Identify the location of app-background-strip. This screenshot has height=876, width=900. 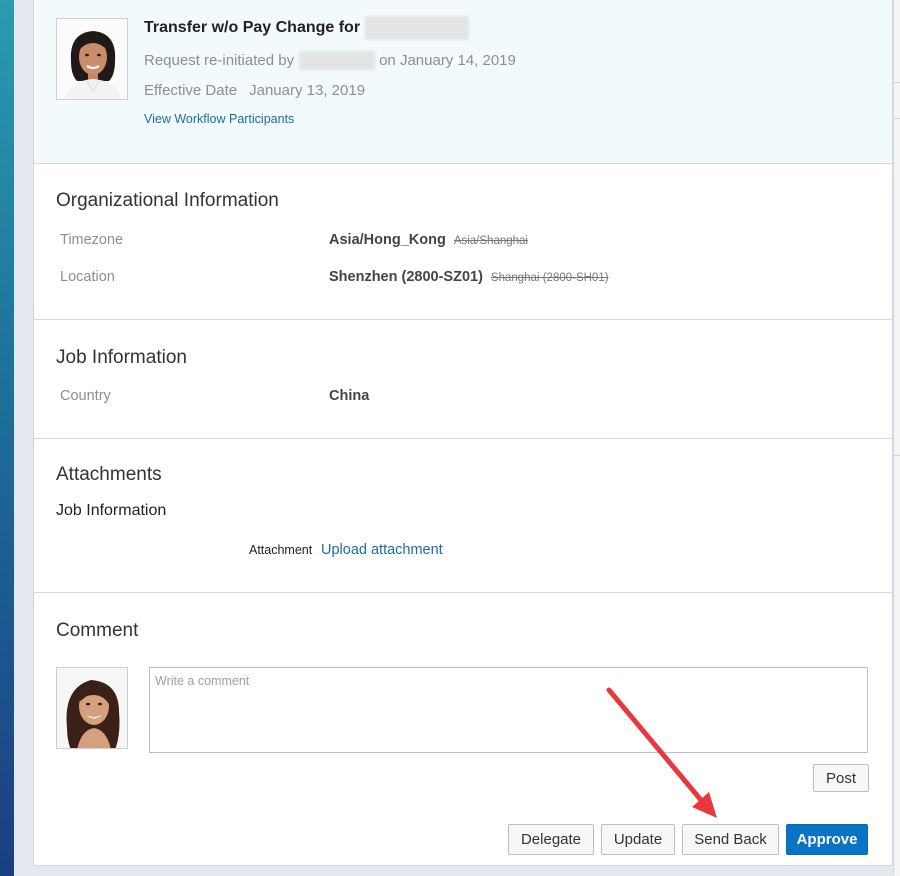
(7, 438).